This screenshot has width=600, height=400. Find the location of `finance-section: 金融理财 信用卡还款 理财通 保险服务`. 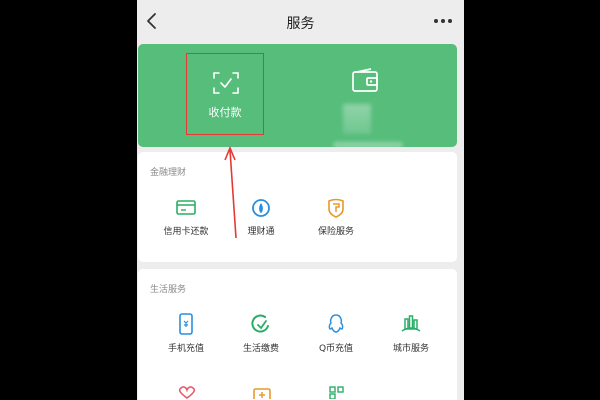

finance-section: 金融理财 信用卡还款 理财通 保险服务 is located at coordinates (297, 207).